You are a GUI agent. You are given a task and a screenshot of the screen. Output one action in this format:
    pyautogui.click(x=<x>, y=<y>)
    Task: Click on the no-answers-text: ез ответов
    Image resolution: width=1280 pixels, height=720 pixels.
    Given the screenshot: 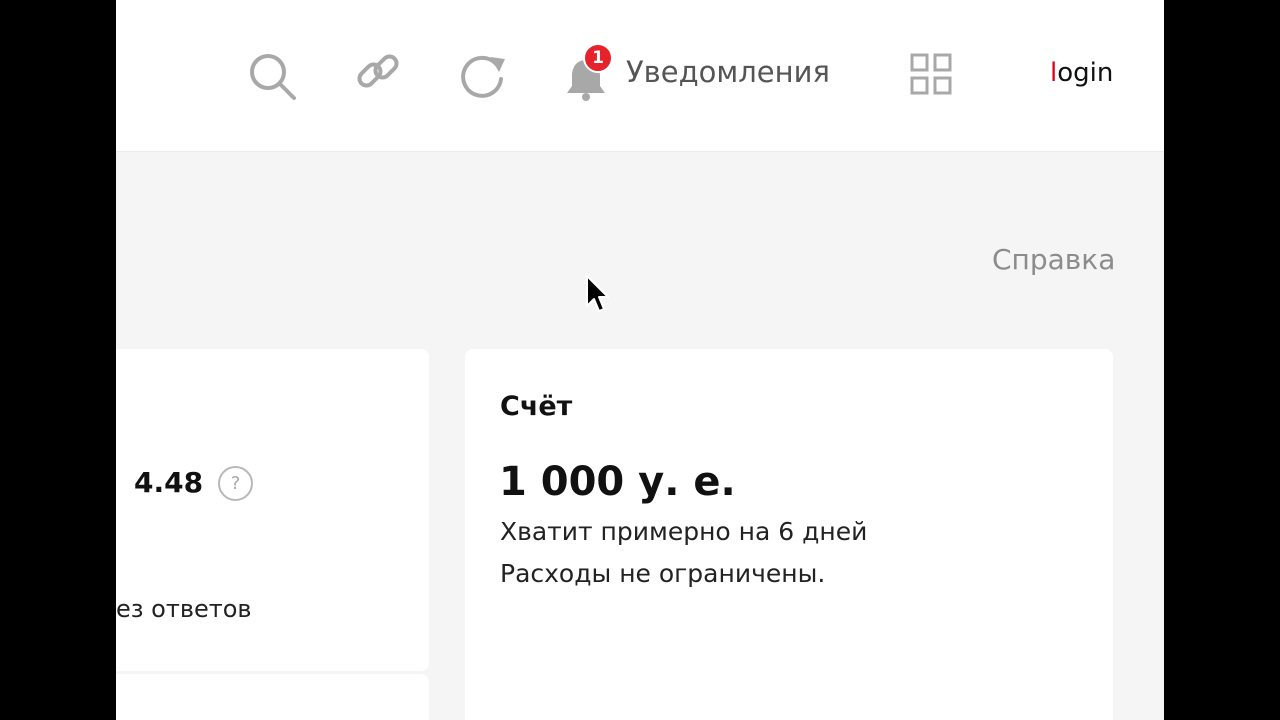 What is the action you would take?
    pyautogui.click(x=184, y=609)
    